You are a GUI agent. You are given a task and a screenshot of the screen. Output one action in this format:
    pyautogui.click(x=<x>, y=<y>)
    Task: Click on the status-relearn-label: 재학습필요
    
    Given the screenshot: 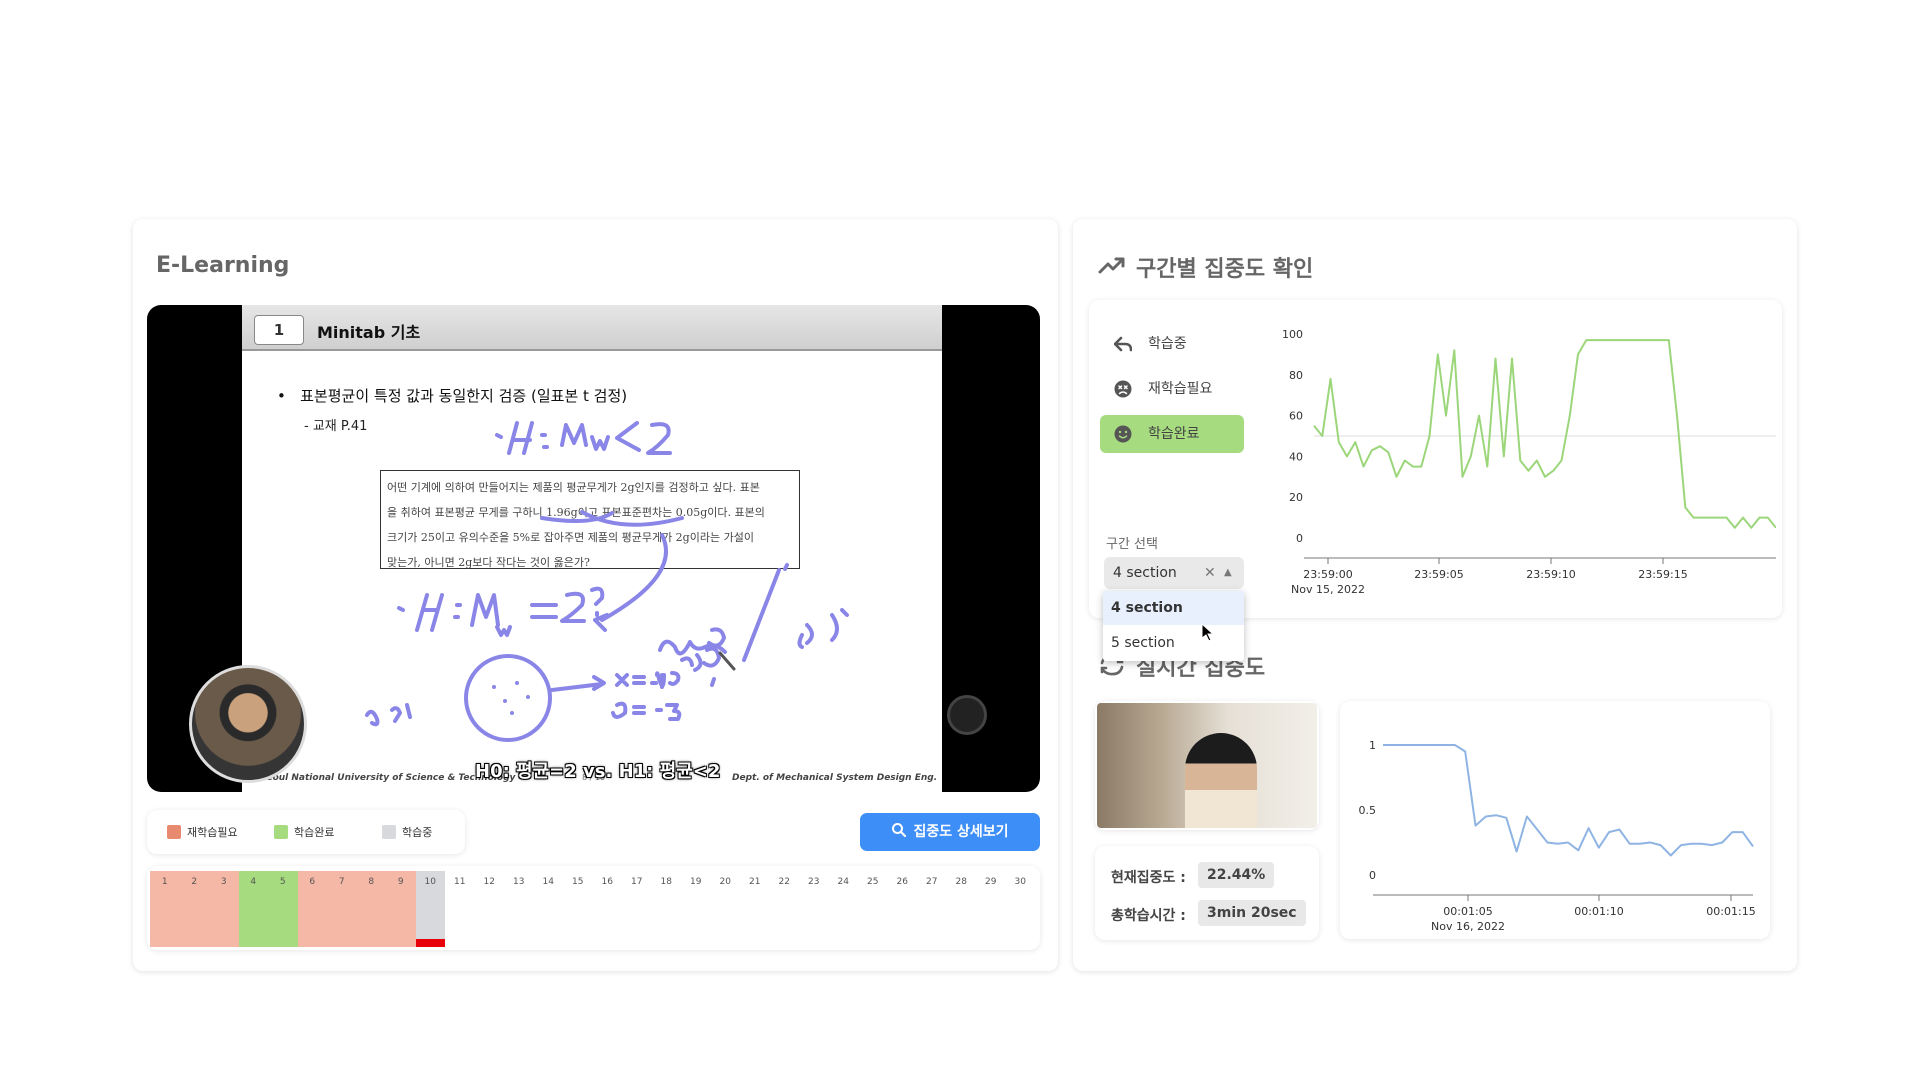 What is the action you would take?
    pyautogui.click(x=1180, y=389)
    